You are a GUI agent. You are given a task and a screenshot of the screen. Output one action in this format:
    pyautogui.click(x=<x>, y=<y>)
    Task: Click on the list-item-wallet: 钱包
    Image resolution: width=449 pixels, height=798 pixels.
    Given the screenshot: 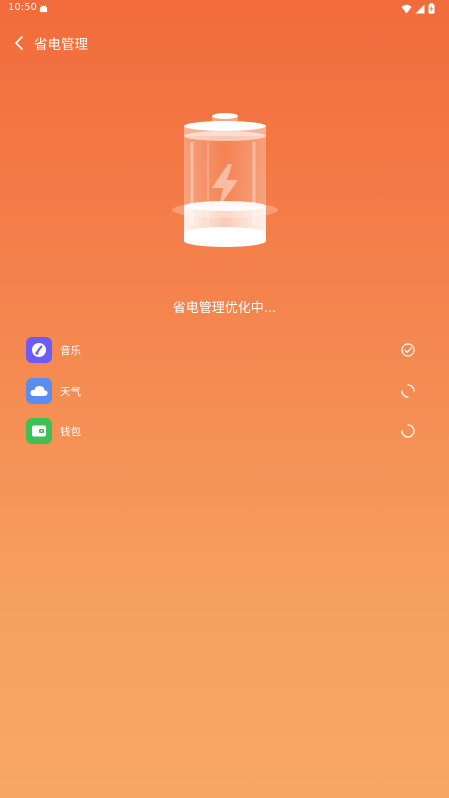 What is the action you would take?
    pyautogui.click(x=223, y=431)
    